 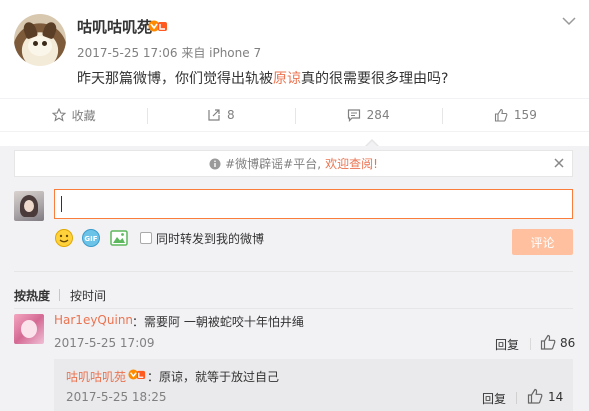 I want to click on submit-comment-button: 评论, so click(x=542, y=242).